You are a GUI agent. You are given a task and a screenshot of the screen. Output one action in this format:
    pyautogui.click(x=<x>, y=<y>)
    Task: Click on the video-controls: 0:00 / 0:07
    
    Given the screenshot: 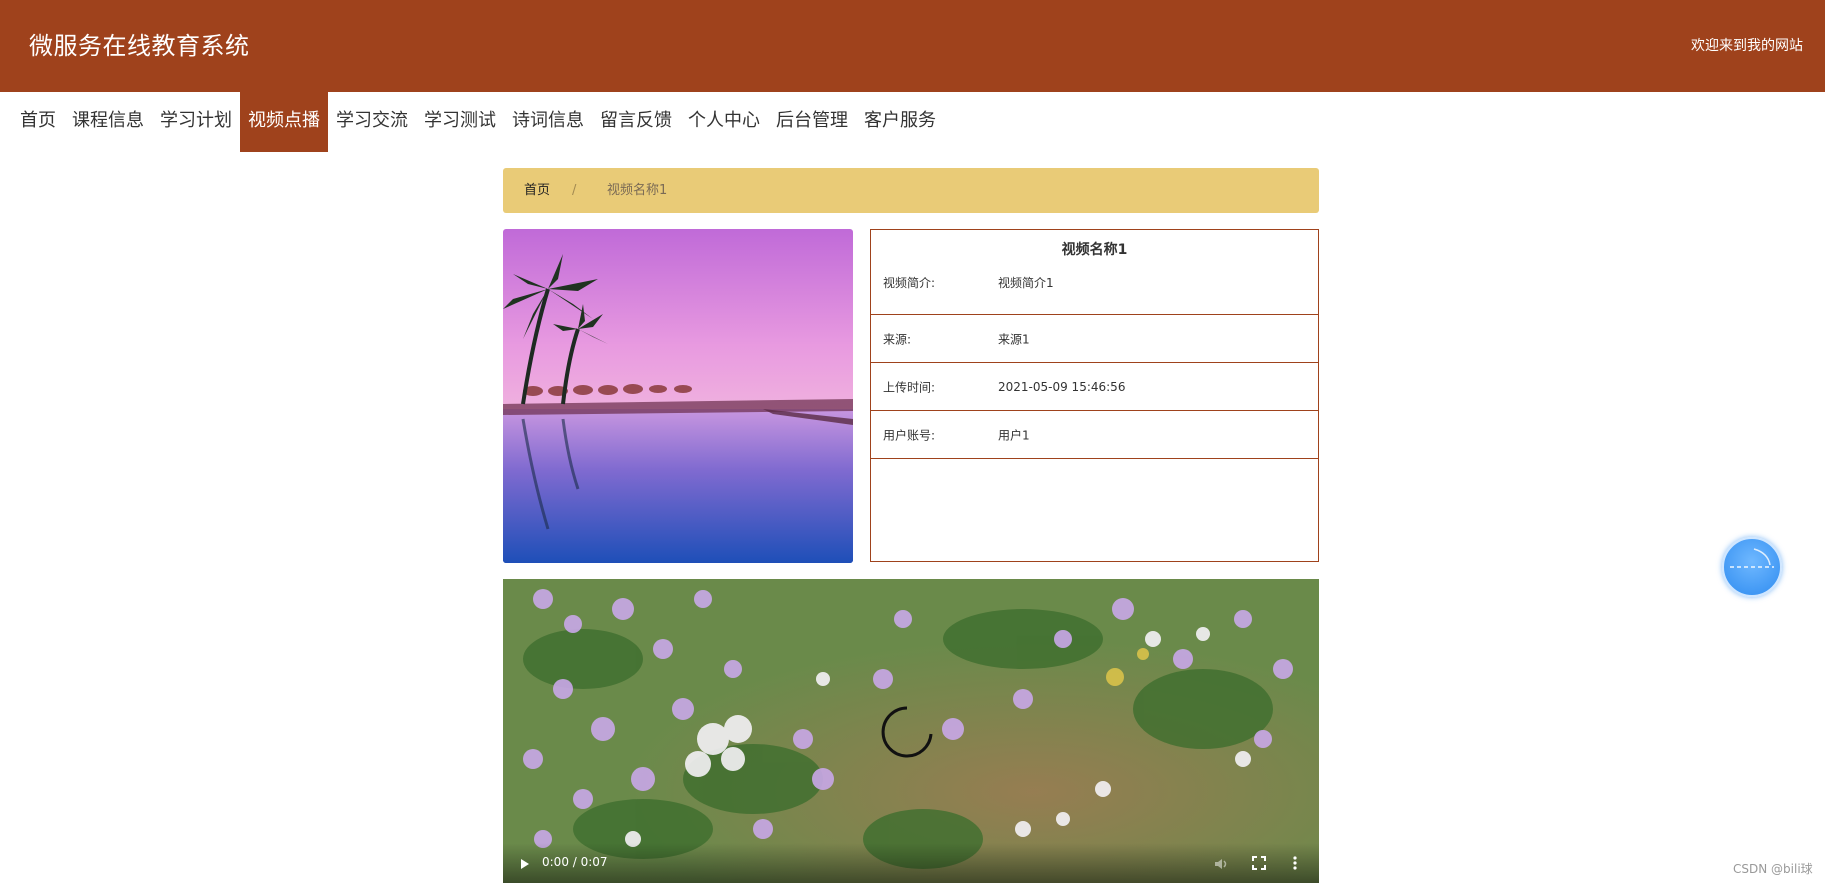 What is the action you would take?
    pyautogui.click(x=911, y=863)
    